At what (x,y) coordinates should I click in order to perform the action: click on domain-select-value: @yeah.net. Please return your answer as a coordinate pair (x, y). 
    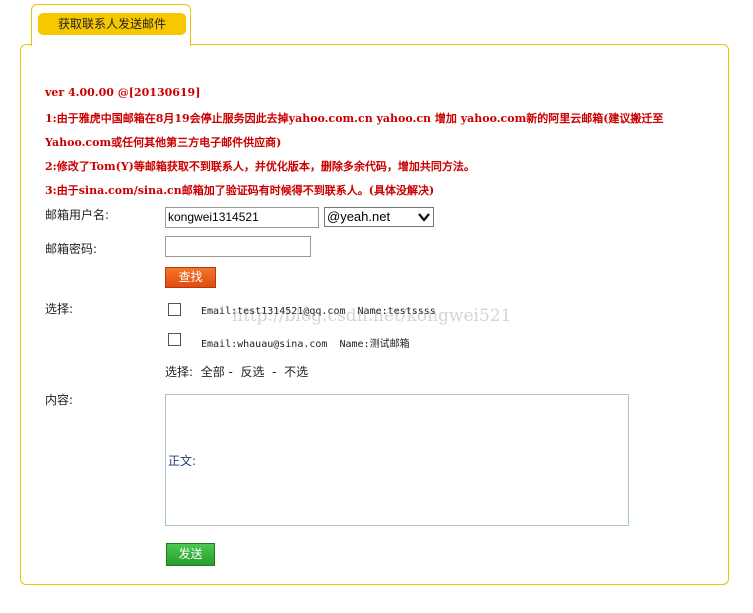
    Looking at the image, I should click on (359, 216).